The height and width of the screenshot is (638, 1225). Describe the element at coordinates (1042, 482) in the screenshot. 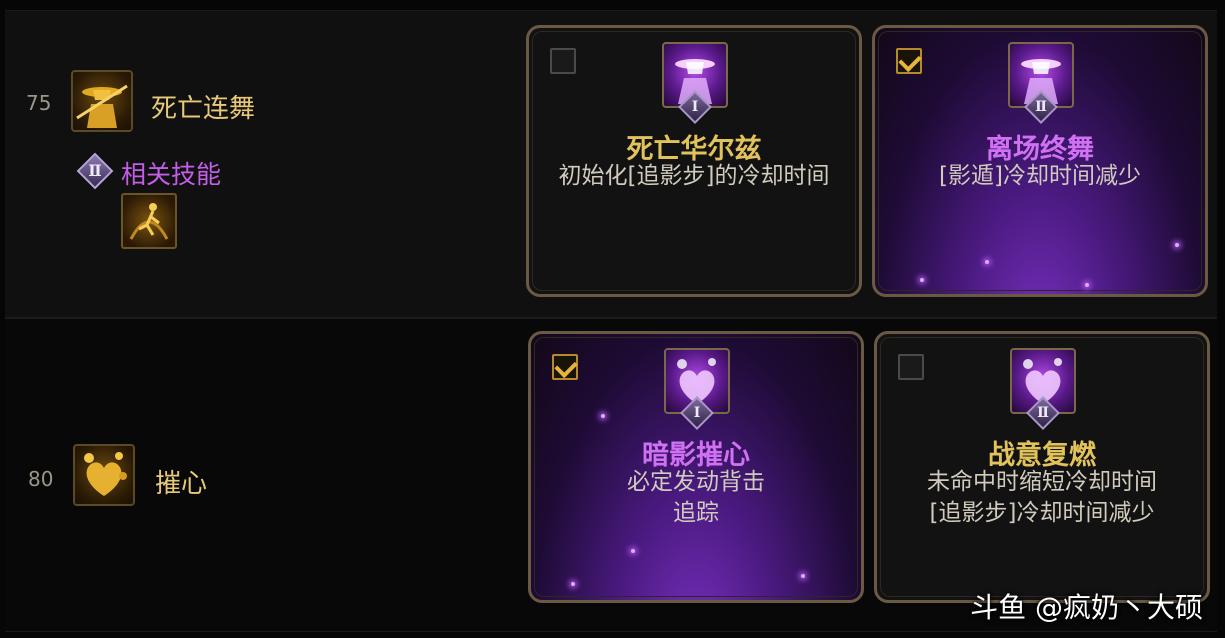

I see `rune-description-line: 未命中时缩短冷却时间` at that location.